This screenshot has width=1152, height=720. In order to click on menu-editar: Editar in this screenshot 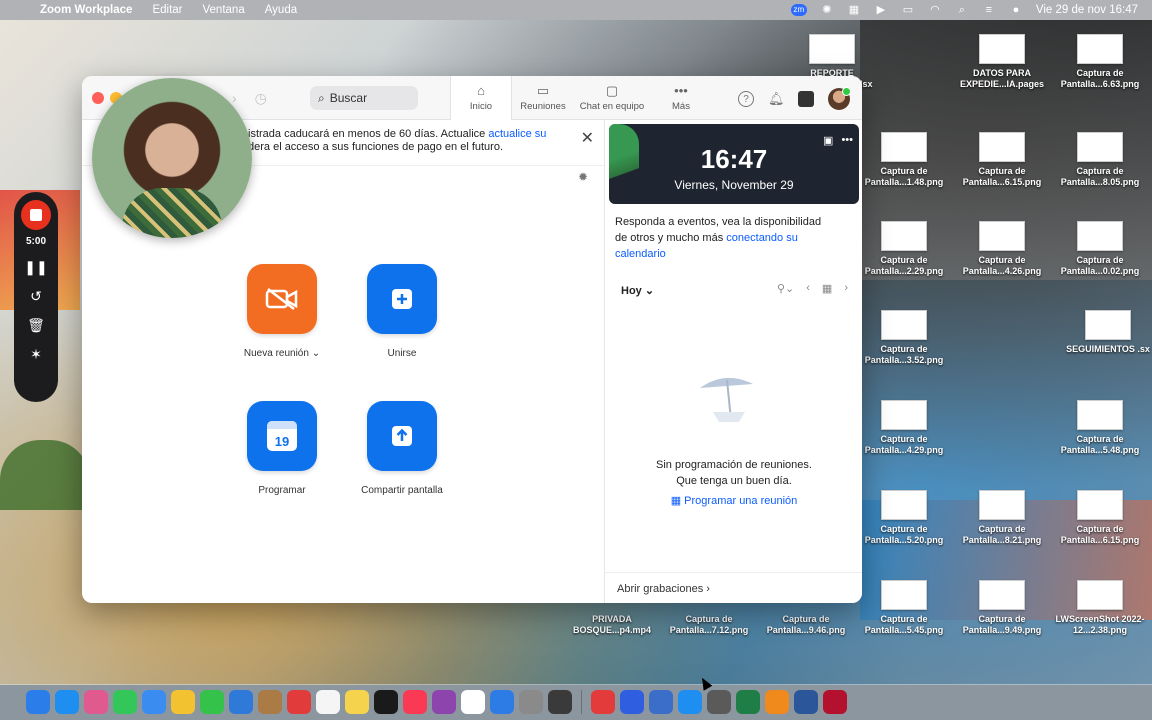, I will do `click(167, 10)`.